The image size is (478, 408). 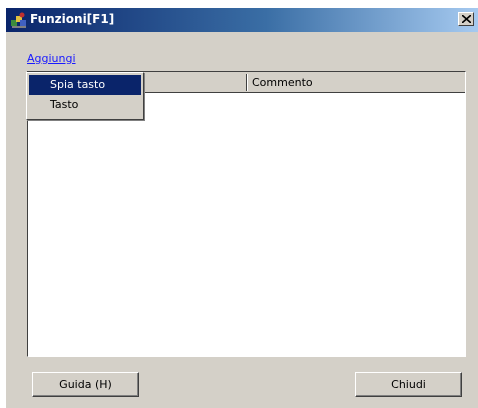 What do you see at coordinates (85, 105) in the screenshot?
I see `menu-item-key: Tasto` at bounding box center [85, 105].